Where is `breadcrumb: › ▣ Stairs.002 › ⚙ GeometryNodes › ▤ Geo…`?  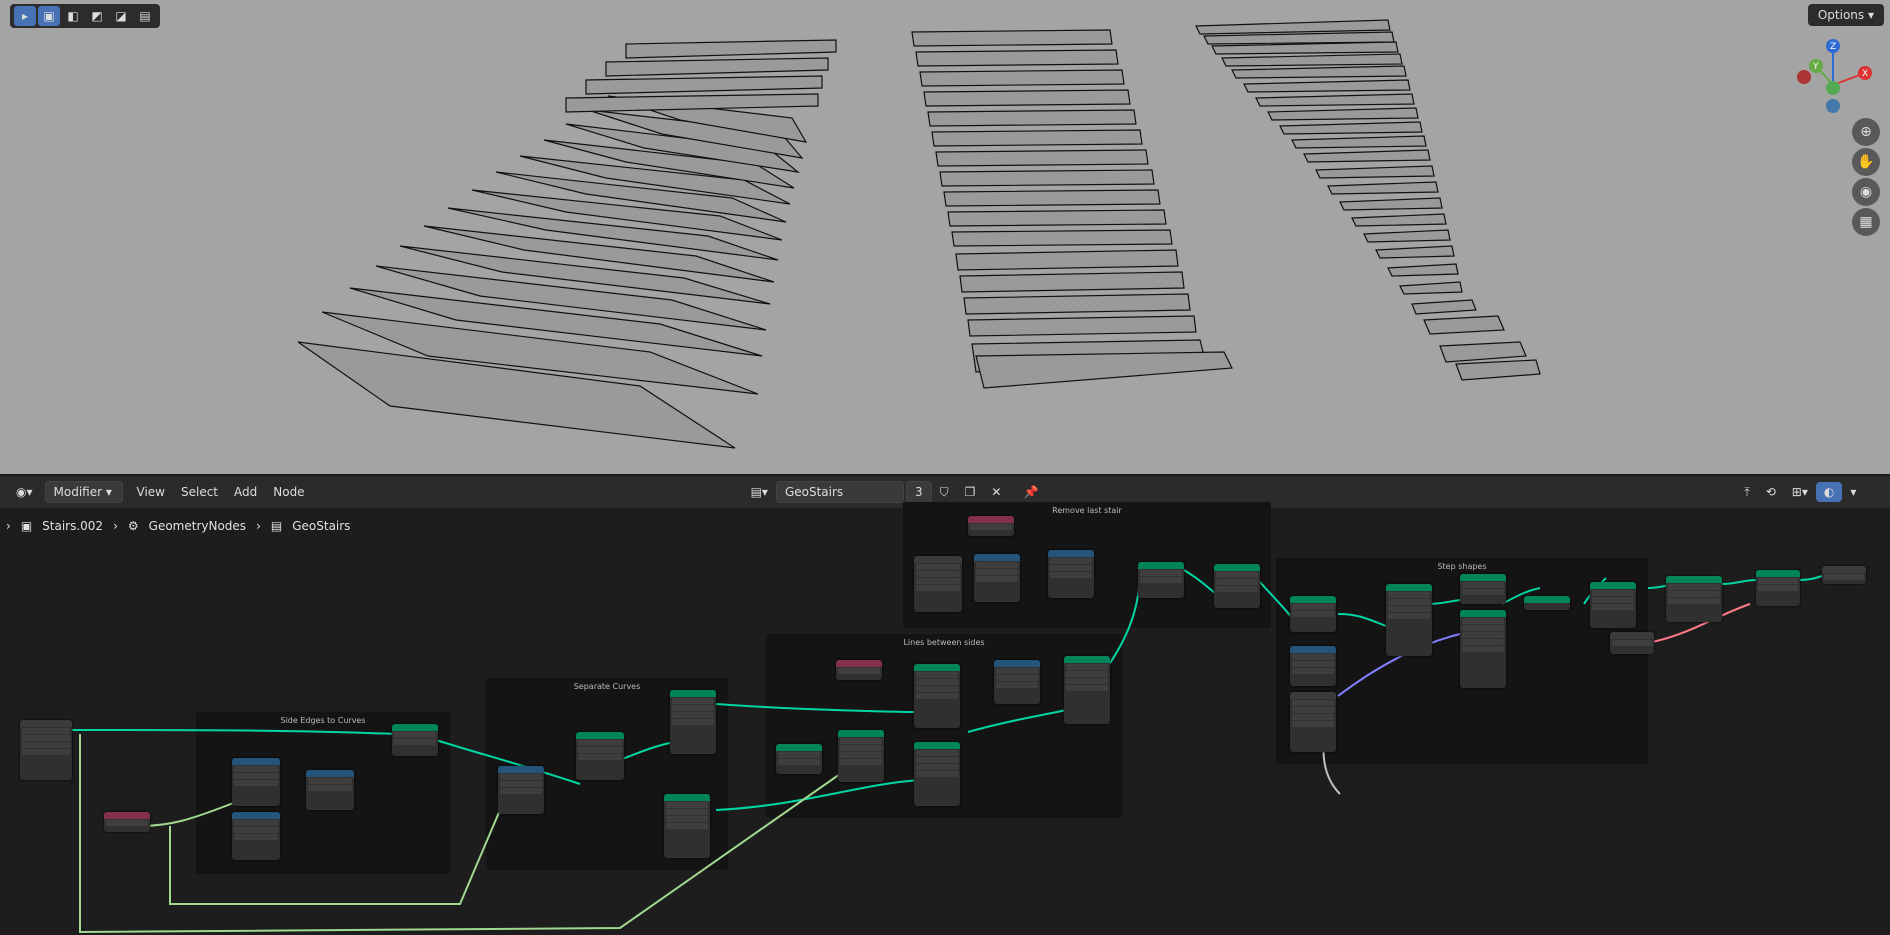
breadcrumb: › ▣ Stairs.002 › ⚙ GeometryNodes › ▤ Geo… is located at coordinates (175, 526).